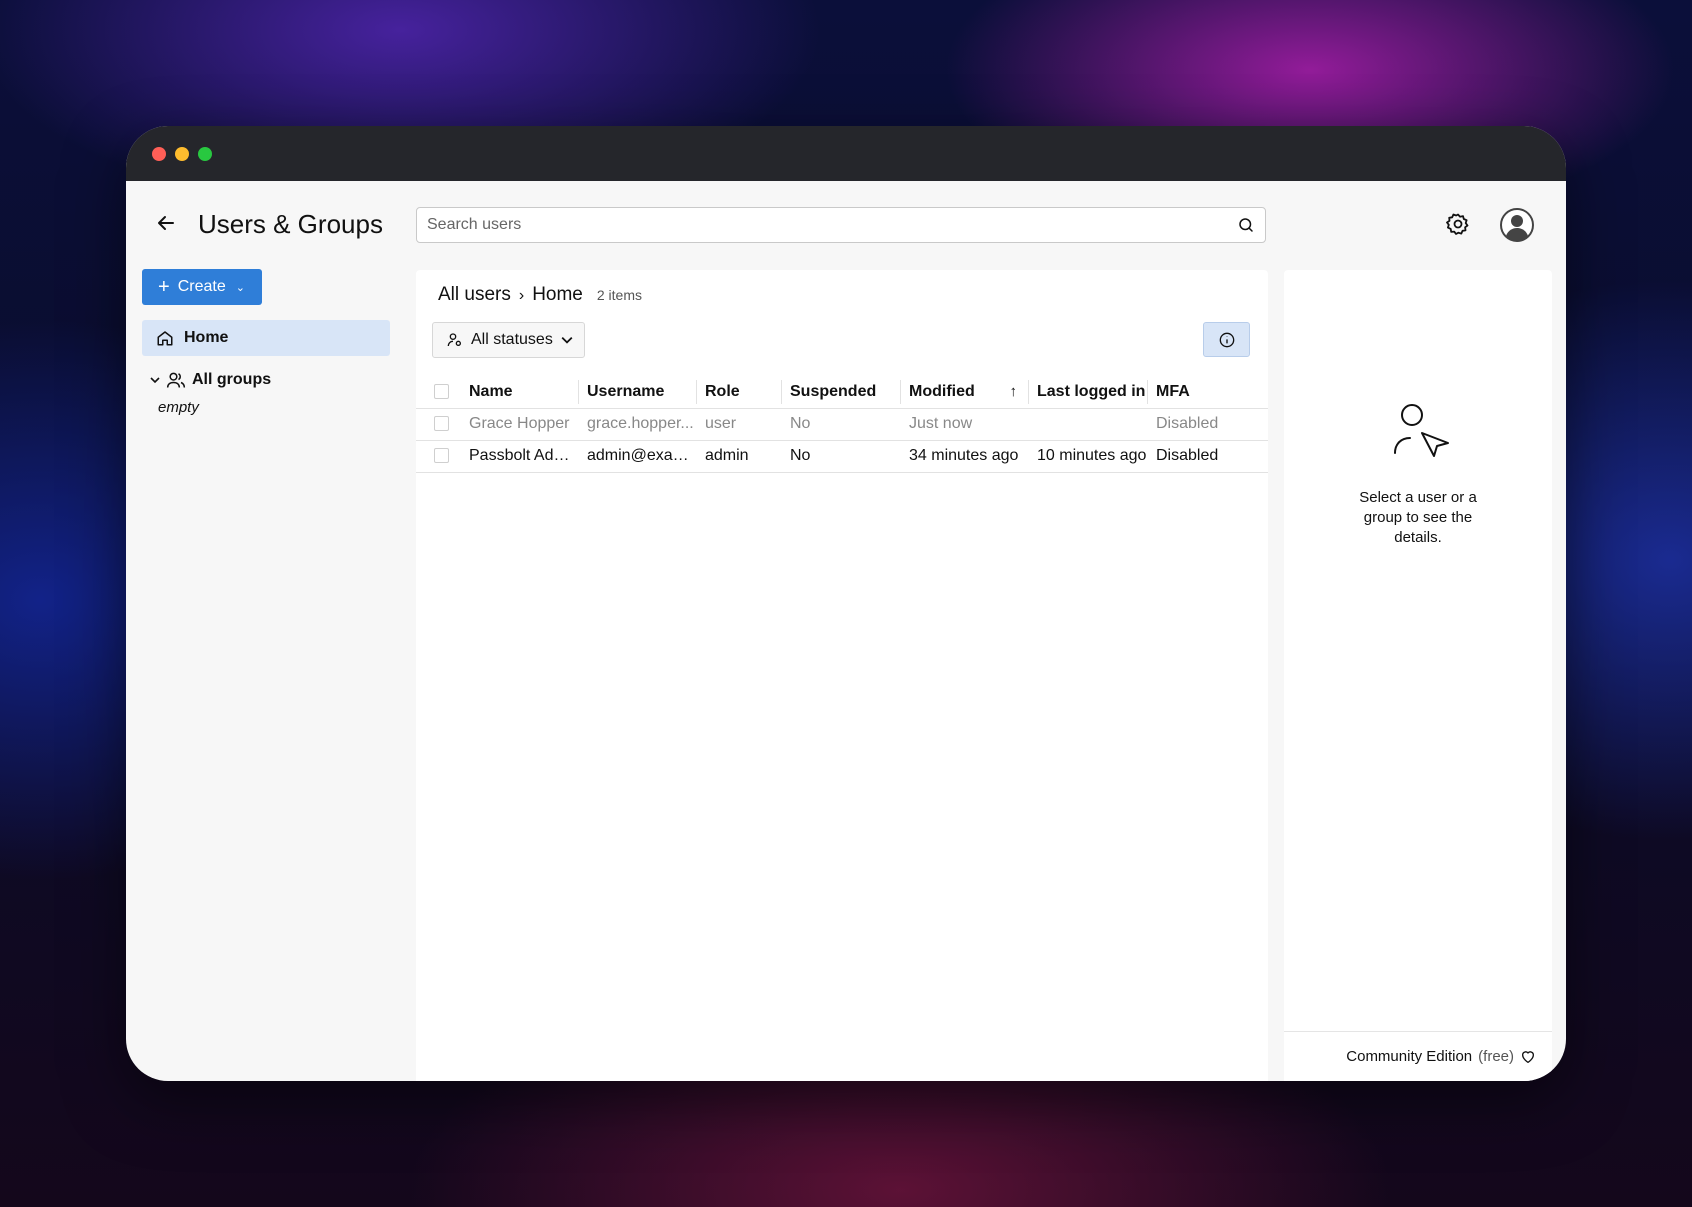 The height and width of the screenshot is (1207, 1692). I want to click on breadcrumb-all-users: All users, so click(474, 295).